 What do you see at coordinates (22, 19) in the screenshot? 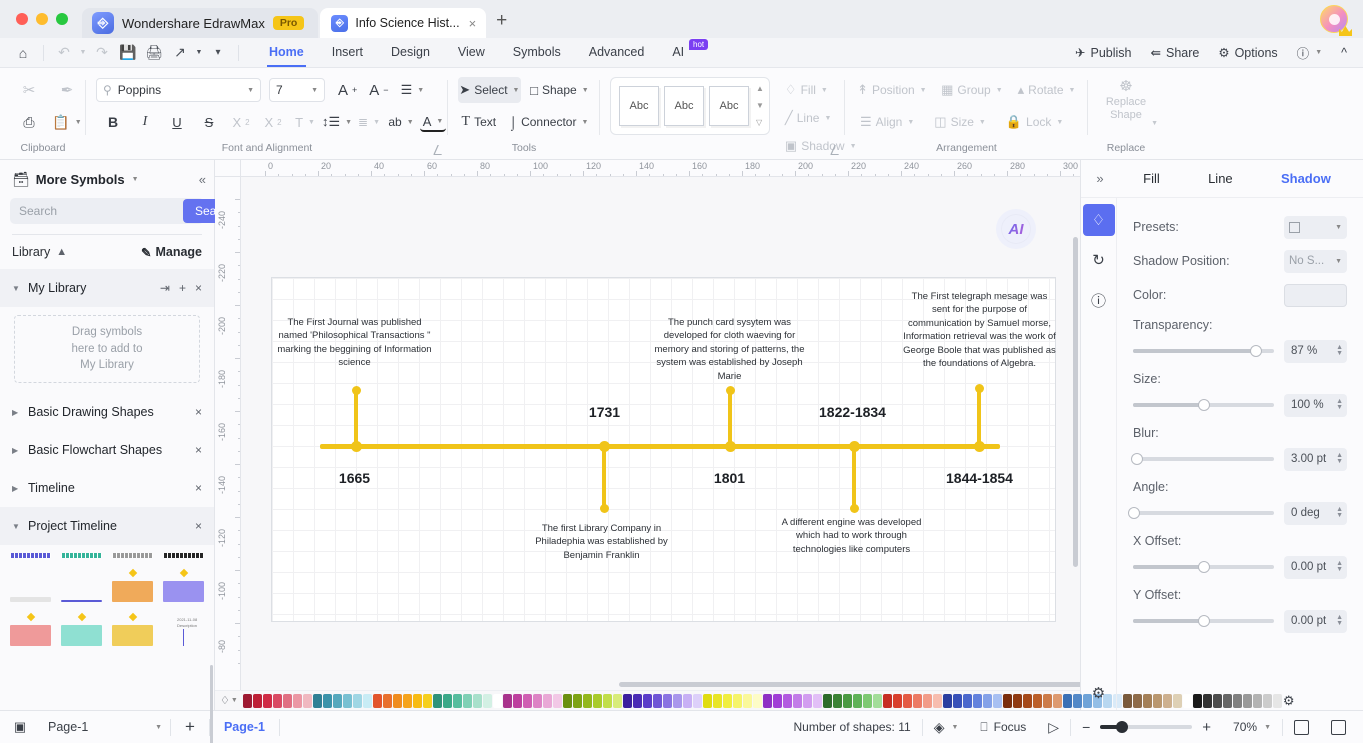
I see `close-window-icon` at bounding box center [22, 19].